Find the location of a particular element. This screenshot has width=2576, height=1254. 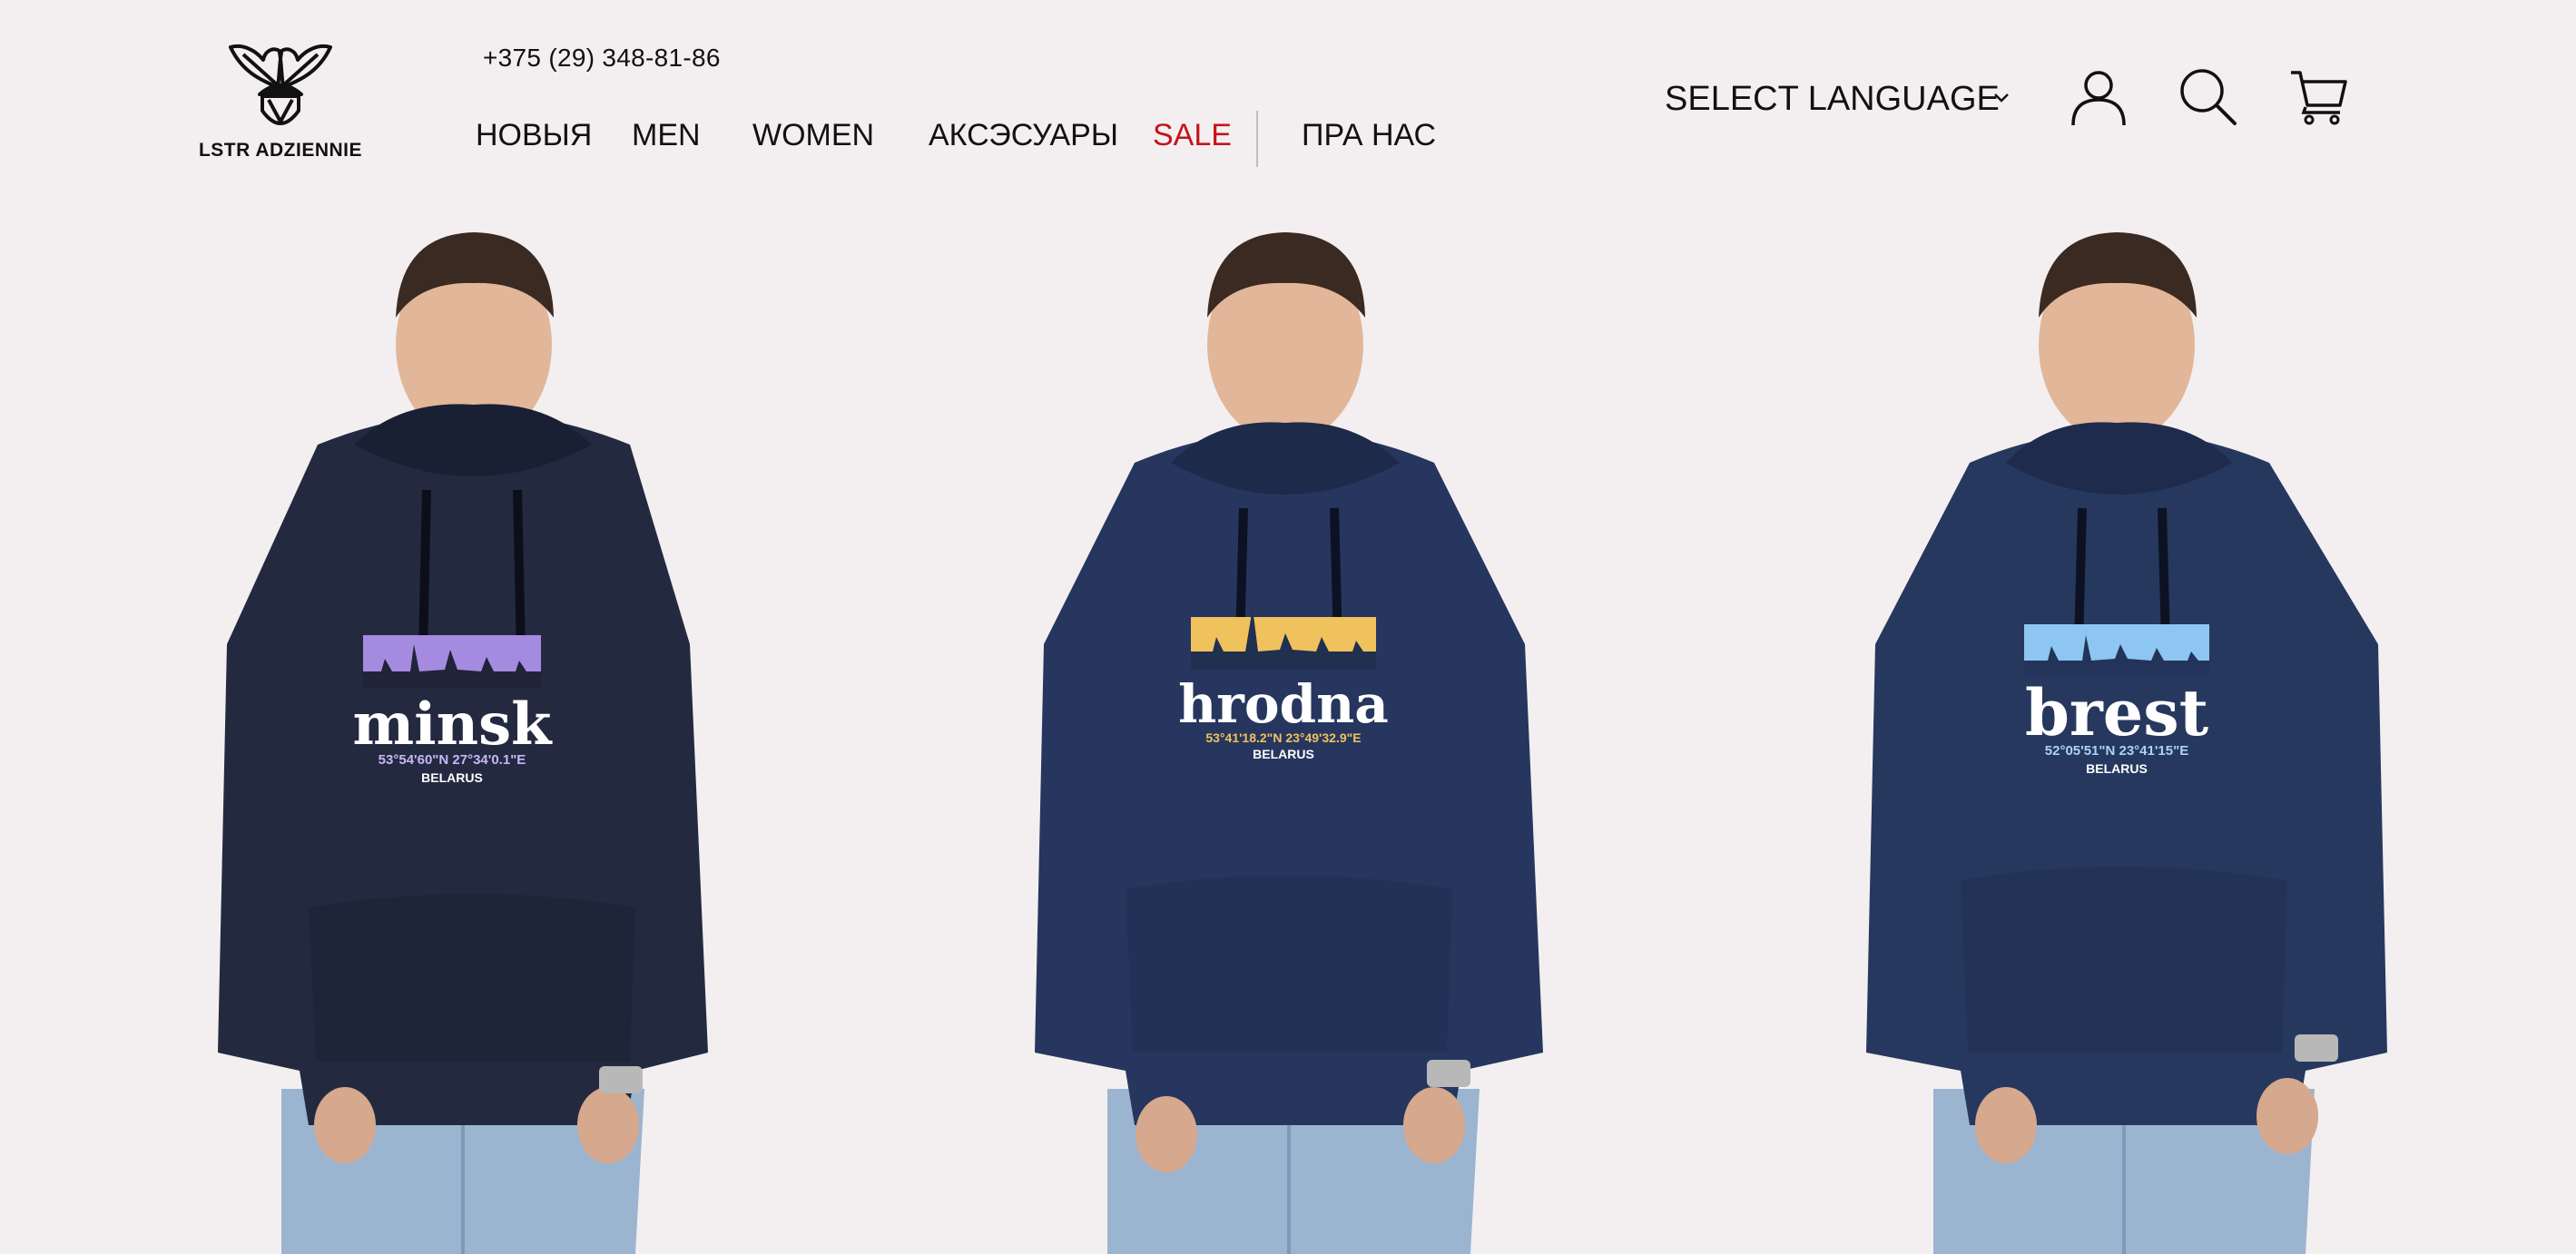

search-button is located at coordinates (2208, 100).